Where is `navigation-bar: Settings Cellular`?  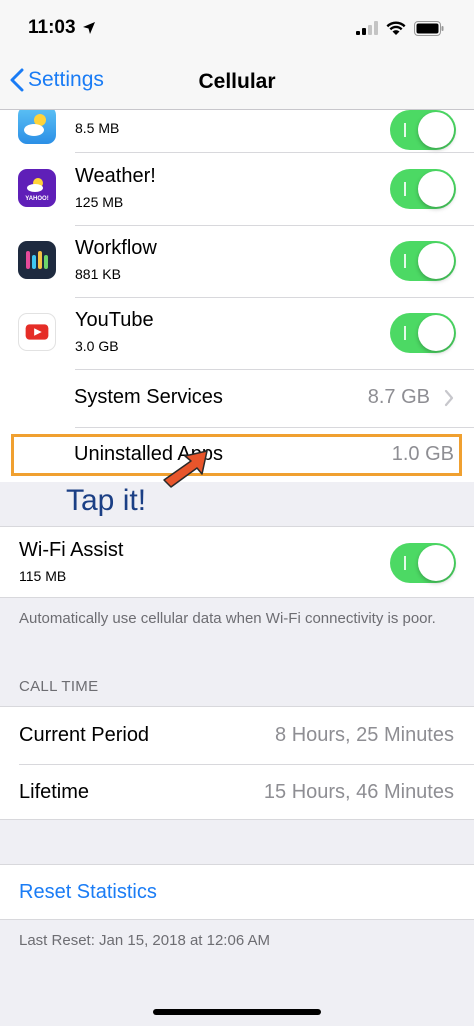 navigation-bar: Settings Cellular is located at coordinates (237, 83).